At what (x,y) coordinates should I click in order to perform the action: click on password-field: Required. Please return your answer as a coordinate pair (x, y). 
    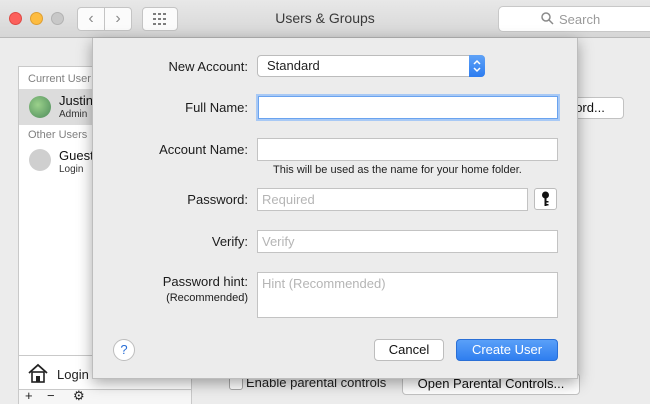
    Looking at the image, I should click on (392, 199).